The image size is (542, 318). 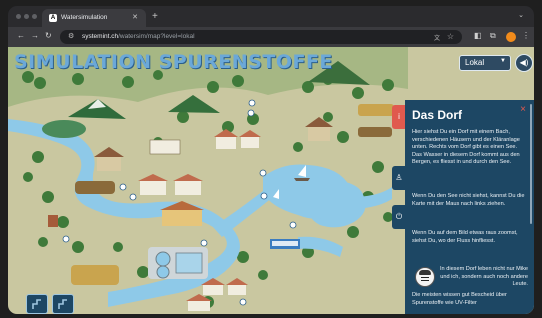 I want to click on tab-search-icon: ⌄, so click(x=521, y=15).